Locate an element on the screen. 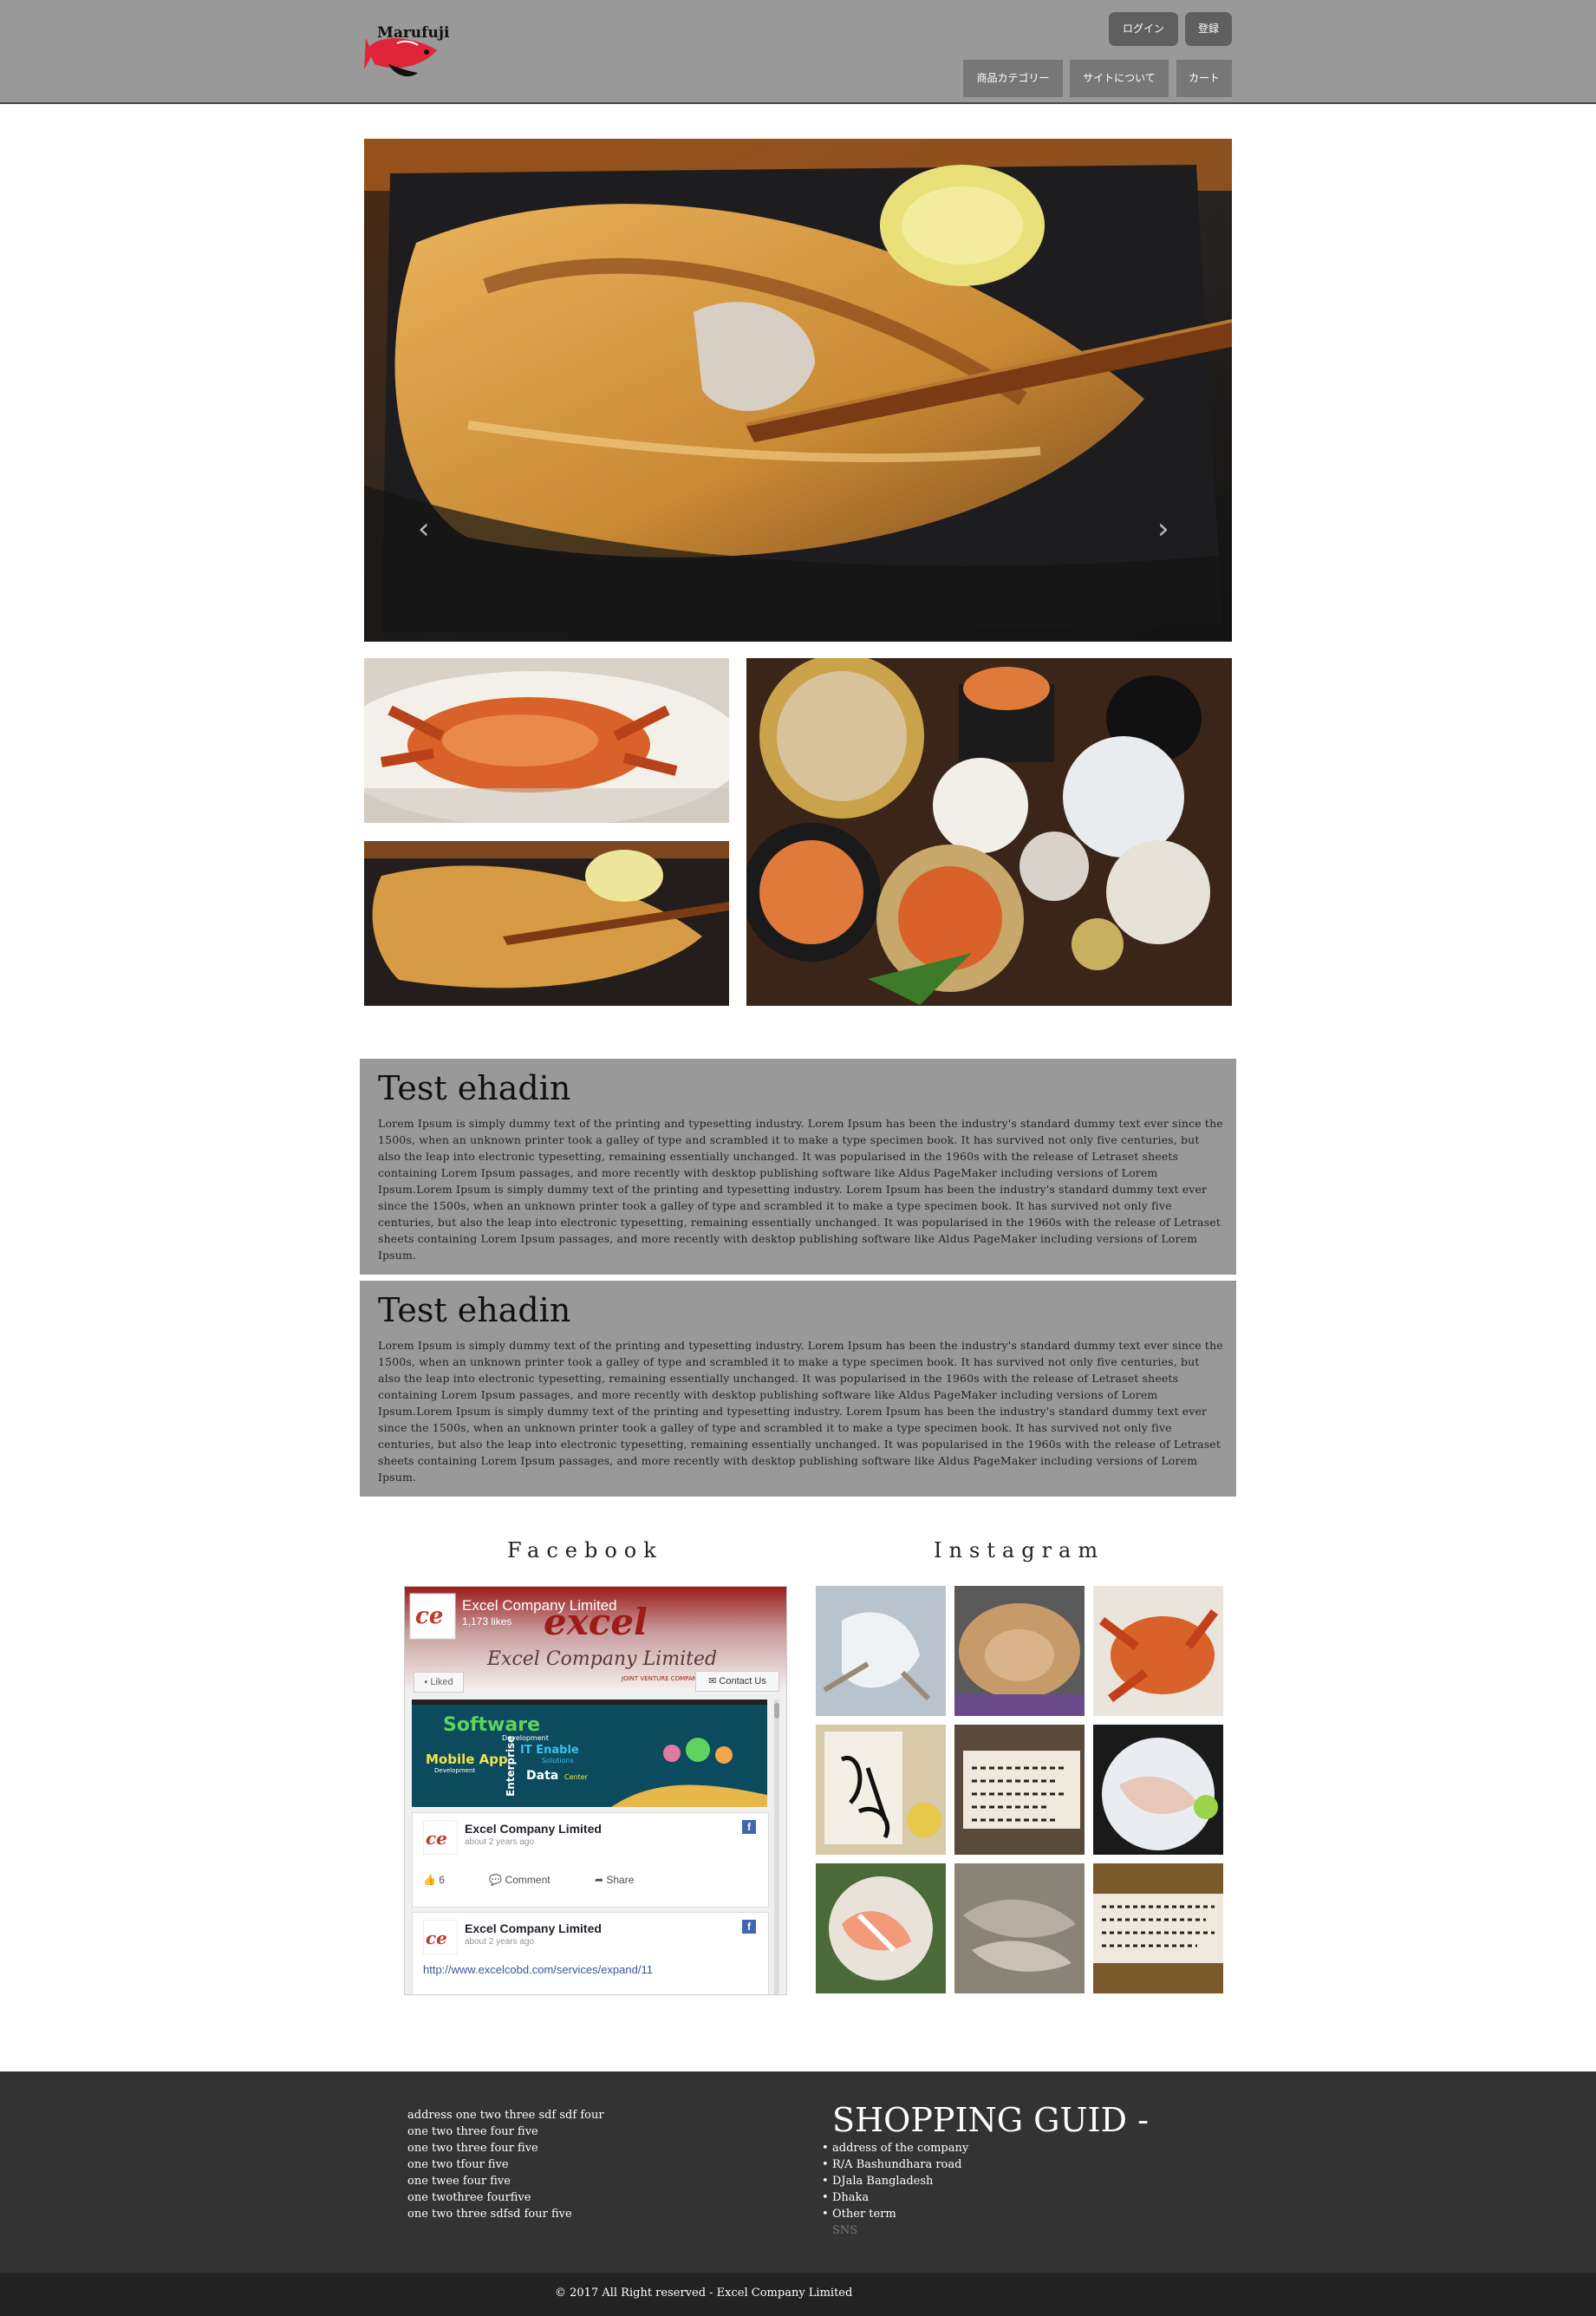 The height and width of the screenshot is (2316, 1596). fb-img-word: Software is located at coordinates (491, 1725).